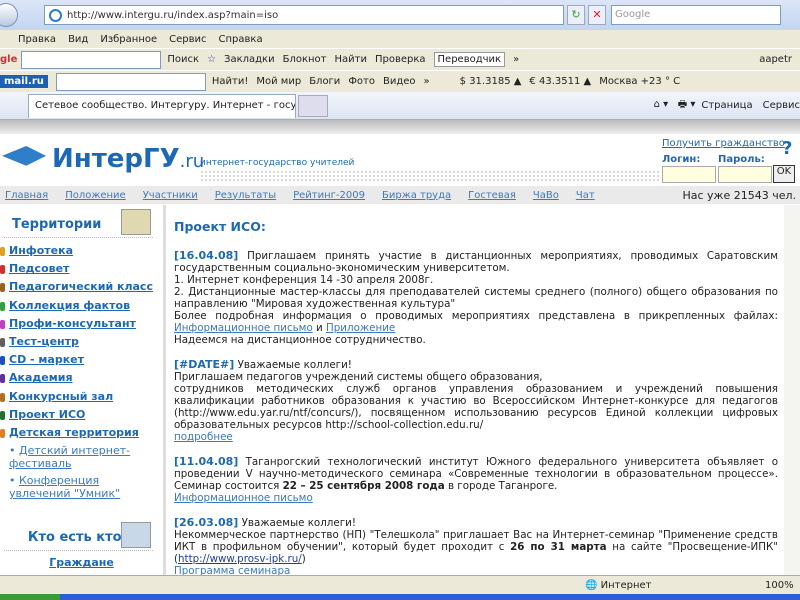  What do you see at coordinates (360, 328) in the screenshot?
I see `appendix-link: Приложение` at bounding box center [360, 328].